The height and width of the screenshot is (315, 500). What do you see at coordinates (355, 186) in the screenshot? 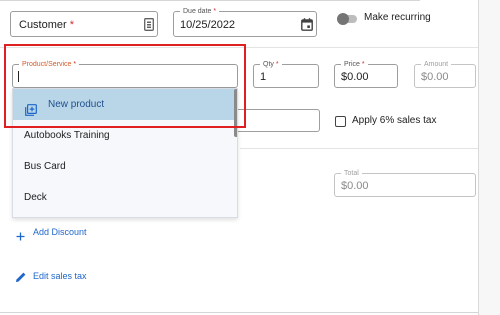
I see `total-value: $0.00` at bounding box center [355, 186].